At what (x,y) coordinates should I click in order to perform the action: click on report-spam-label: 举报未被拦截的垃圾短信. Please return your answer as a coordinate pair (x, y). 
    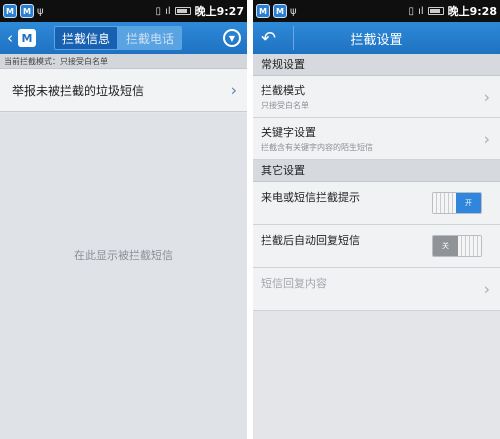
    Looking at the image, I should click on (78, 90).